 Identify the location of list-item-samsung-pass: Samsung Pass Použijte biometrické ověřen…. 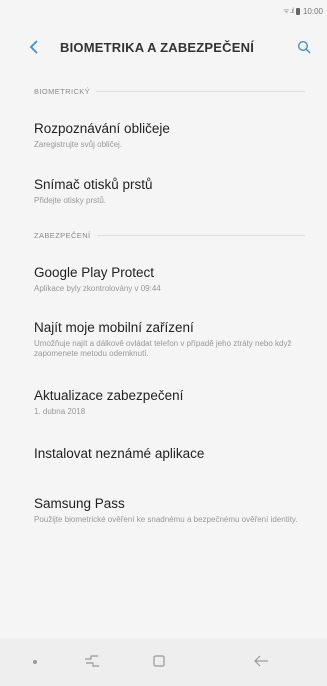
(163, 510).